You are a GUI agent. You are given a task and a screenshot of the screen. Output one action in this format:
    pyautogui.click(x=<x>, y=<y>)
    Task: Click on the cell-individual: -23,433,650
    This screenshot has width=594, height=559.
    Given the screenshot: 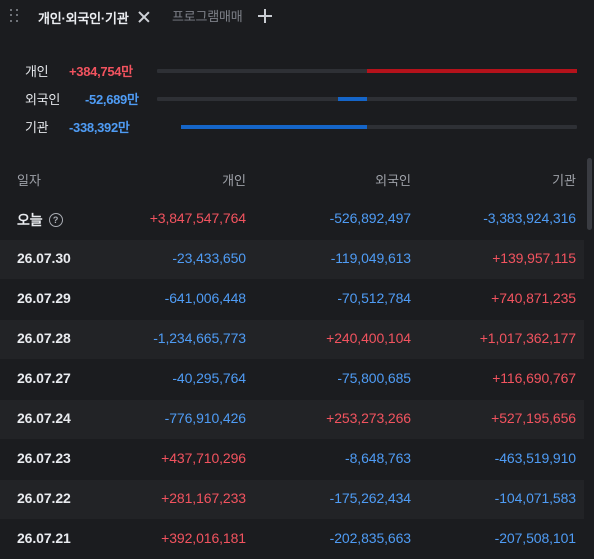 What is the action you would take?
    pyautogui.click(x=209, y=258)
    